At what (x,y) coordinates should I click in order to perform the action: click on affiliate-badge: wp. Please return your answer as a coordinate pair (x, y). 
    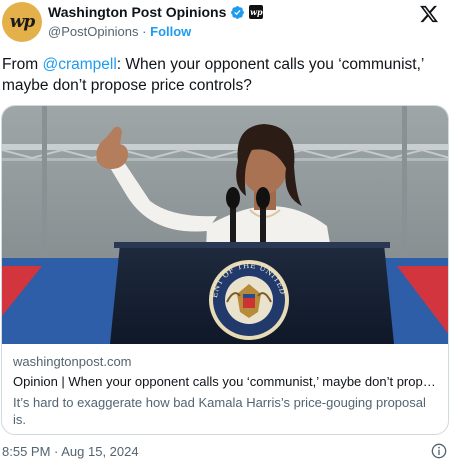
    Looking at the image, I should click on (256, 12).